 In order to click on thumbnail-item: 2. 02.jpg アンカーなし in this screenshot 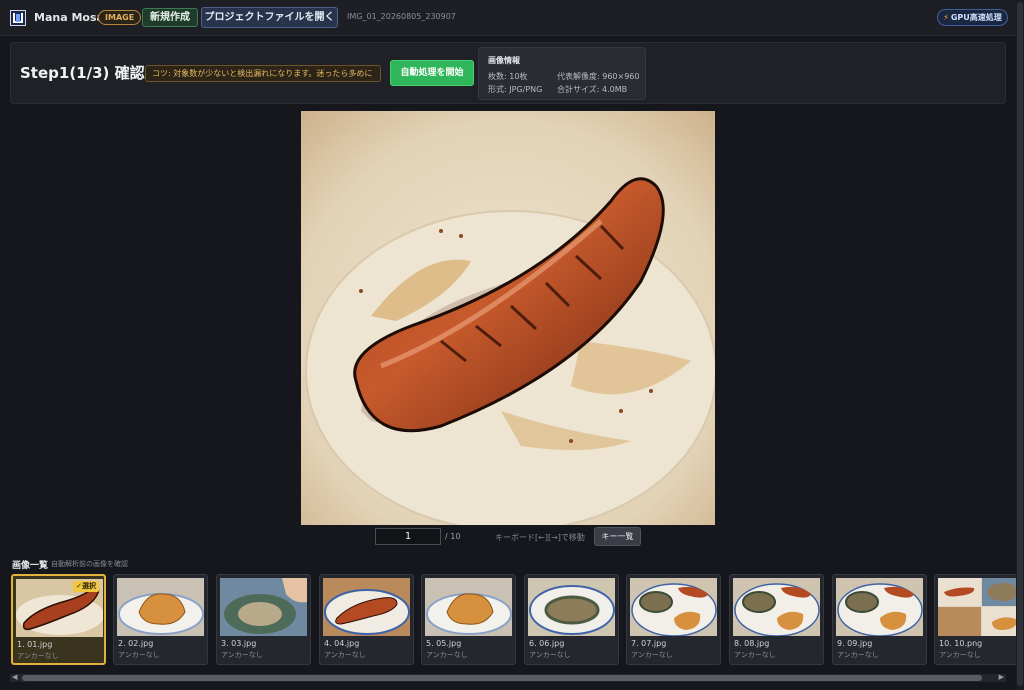, I will do `click(160, 619)`.